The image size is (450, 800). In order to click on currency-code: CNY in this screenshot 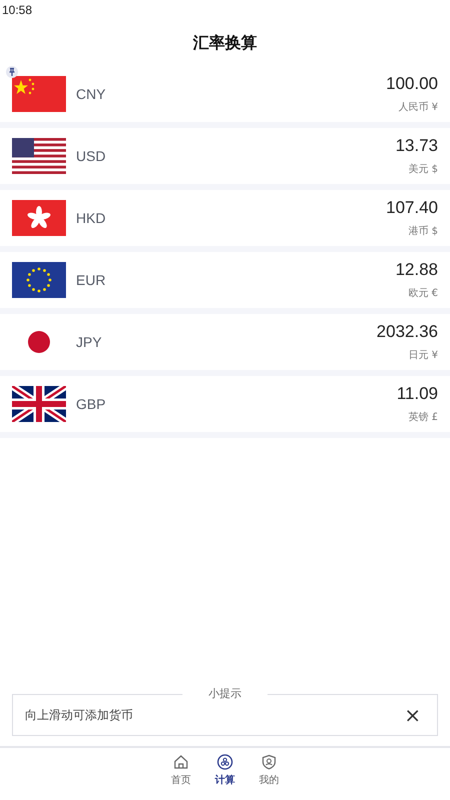, I will do `click(91, 94)`.